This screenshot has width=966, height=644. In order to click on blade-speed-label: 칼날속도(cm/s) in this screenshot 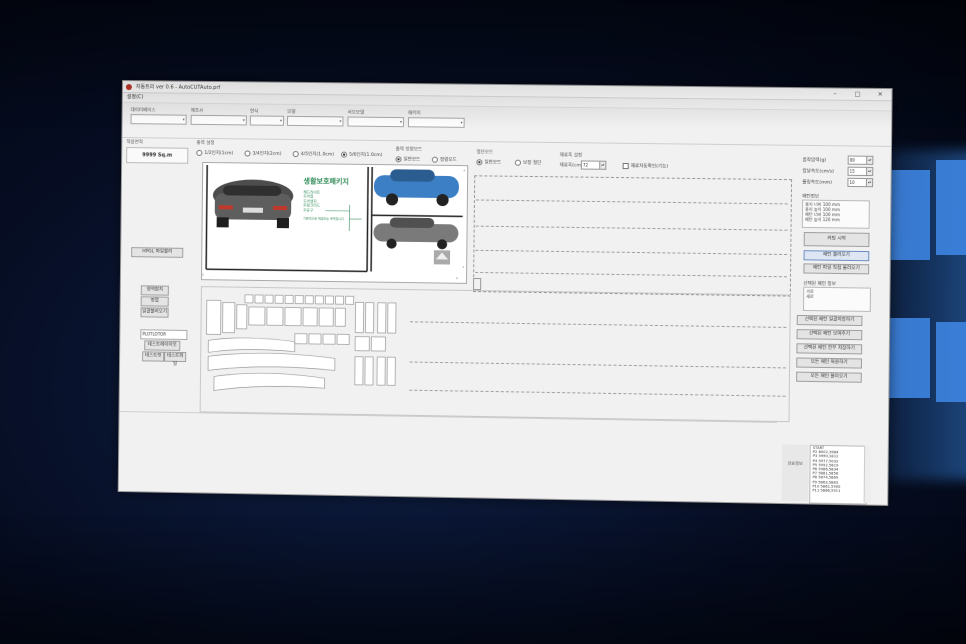, I will do `click(818, 172)`.